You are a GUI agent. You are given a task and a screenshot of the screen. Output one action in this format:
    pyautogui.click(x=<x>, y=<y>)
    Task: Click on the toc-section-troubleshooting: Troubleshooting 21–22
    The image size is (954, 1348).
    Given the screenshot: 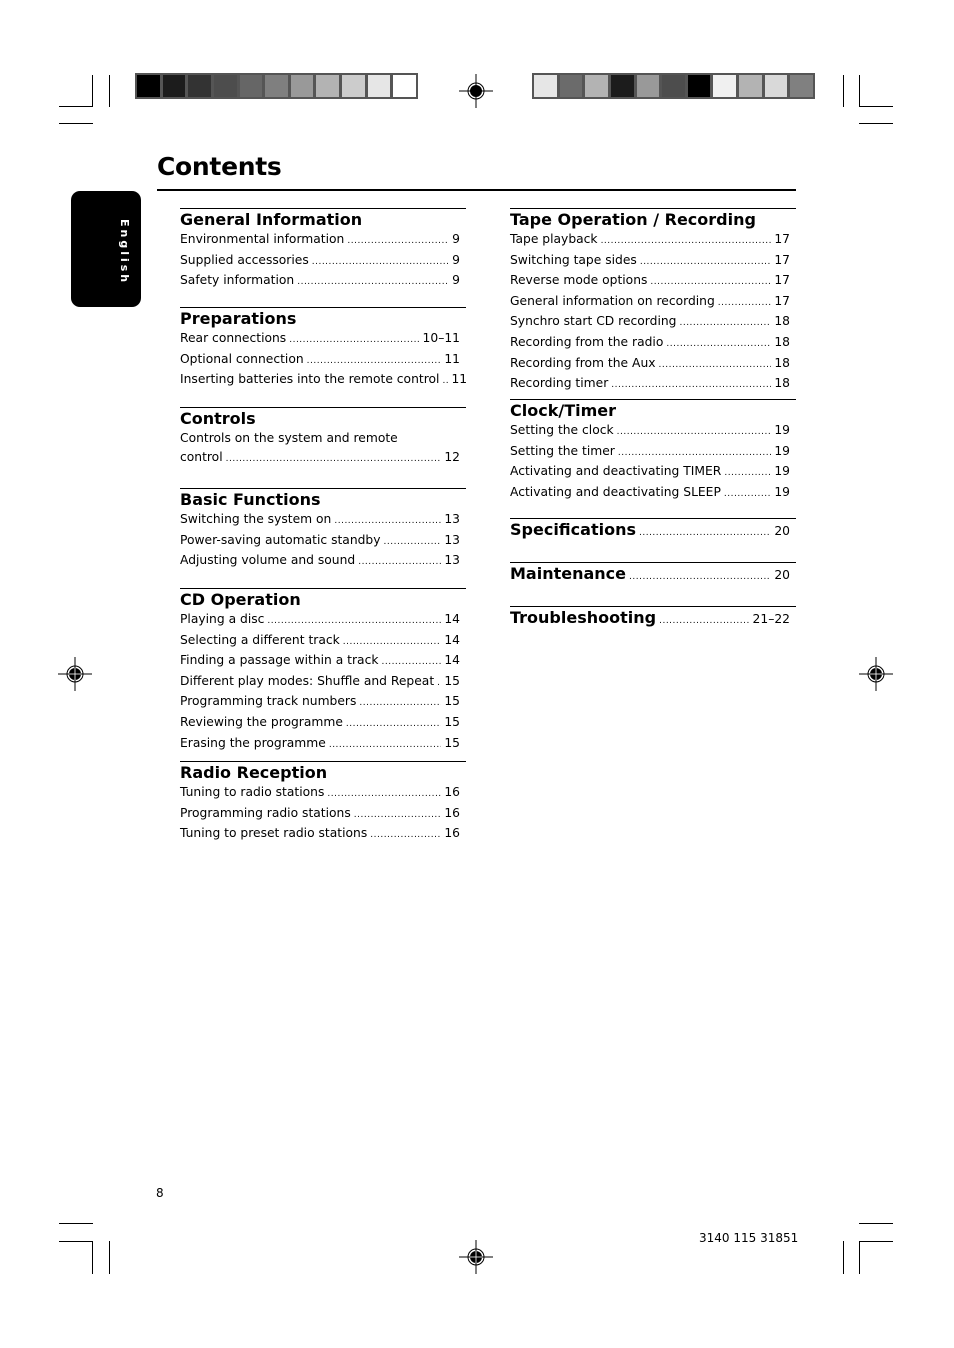 What is the action you would take?
    pyautogui.click(x=653, y=617)
    